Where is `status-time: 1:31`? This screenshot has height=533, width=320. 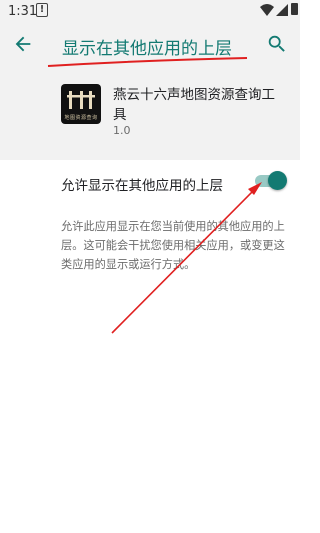
status-time: 1:31 is located at coordinates (23, 11).